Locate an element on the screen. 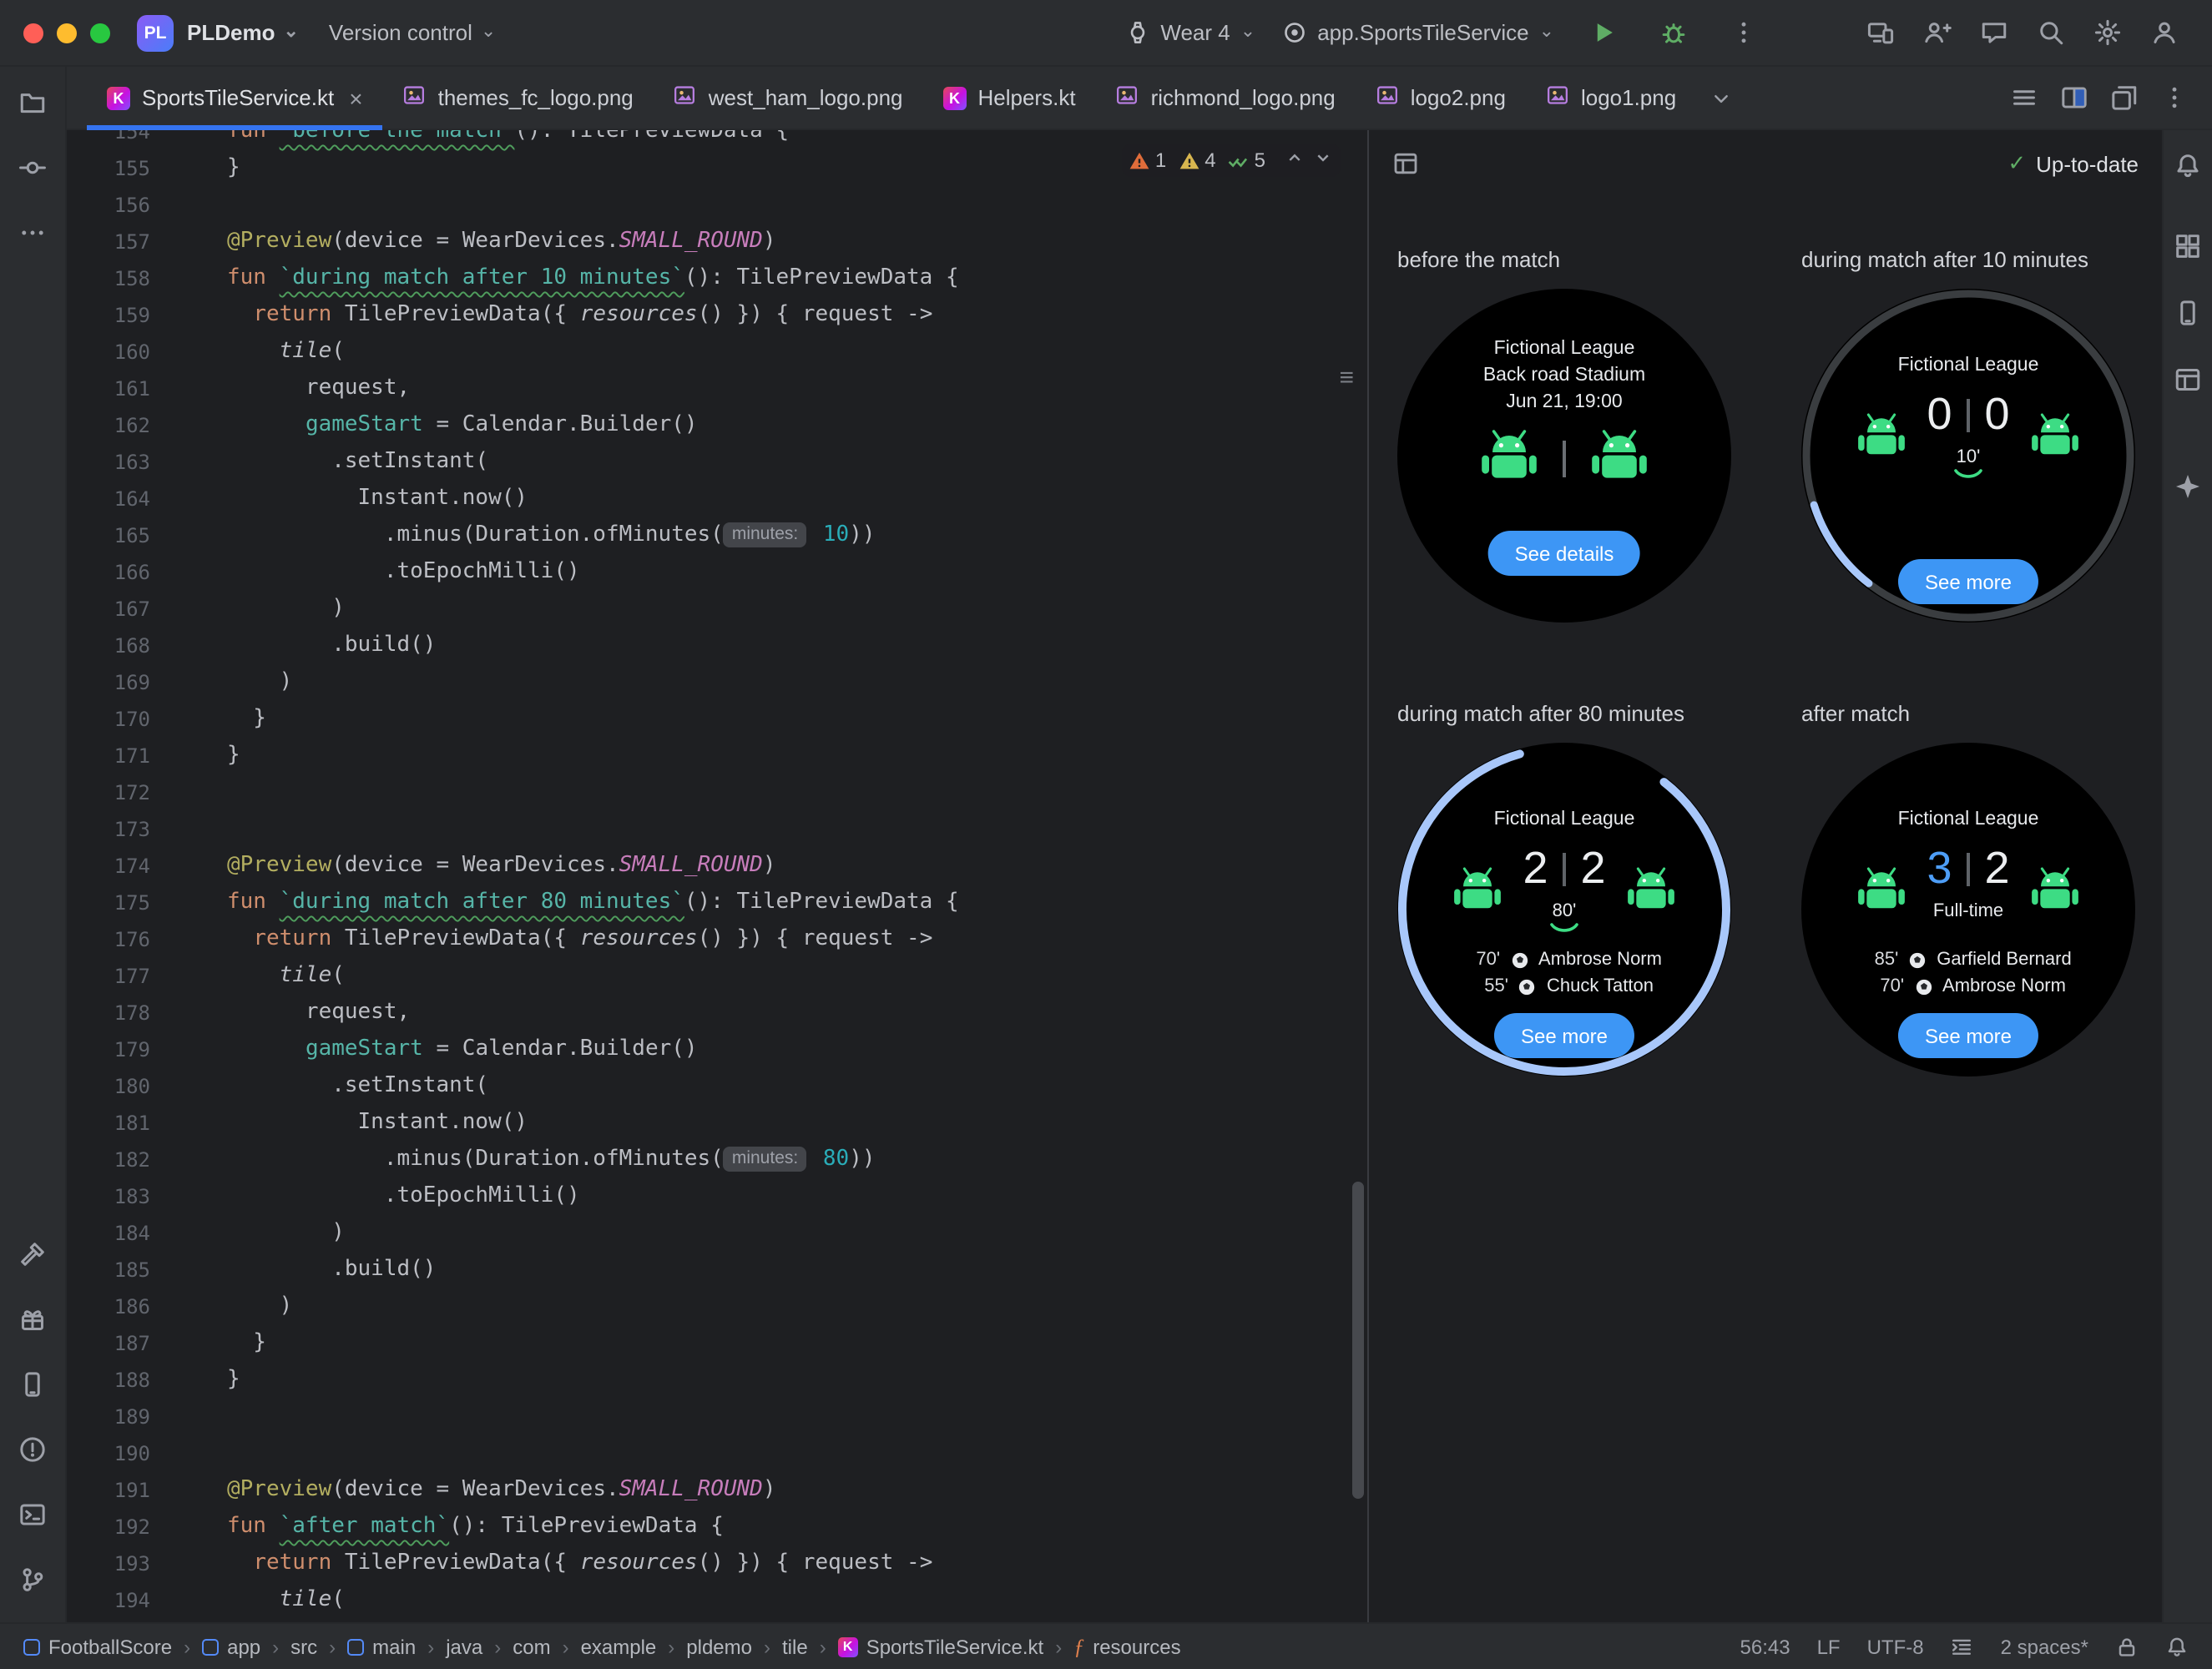 The width and height of the screenshot is (2212, 1669). device-manager-button is located at coordinates (2187, 312).